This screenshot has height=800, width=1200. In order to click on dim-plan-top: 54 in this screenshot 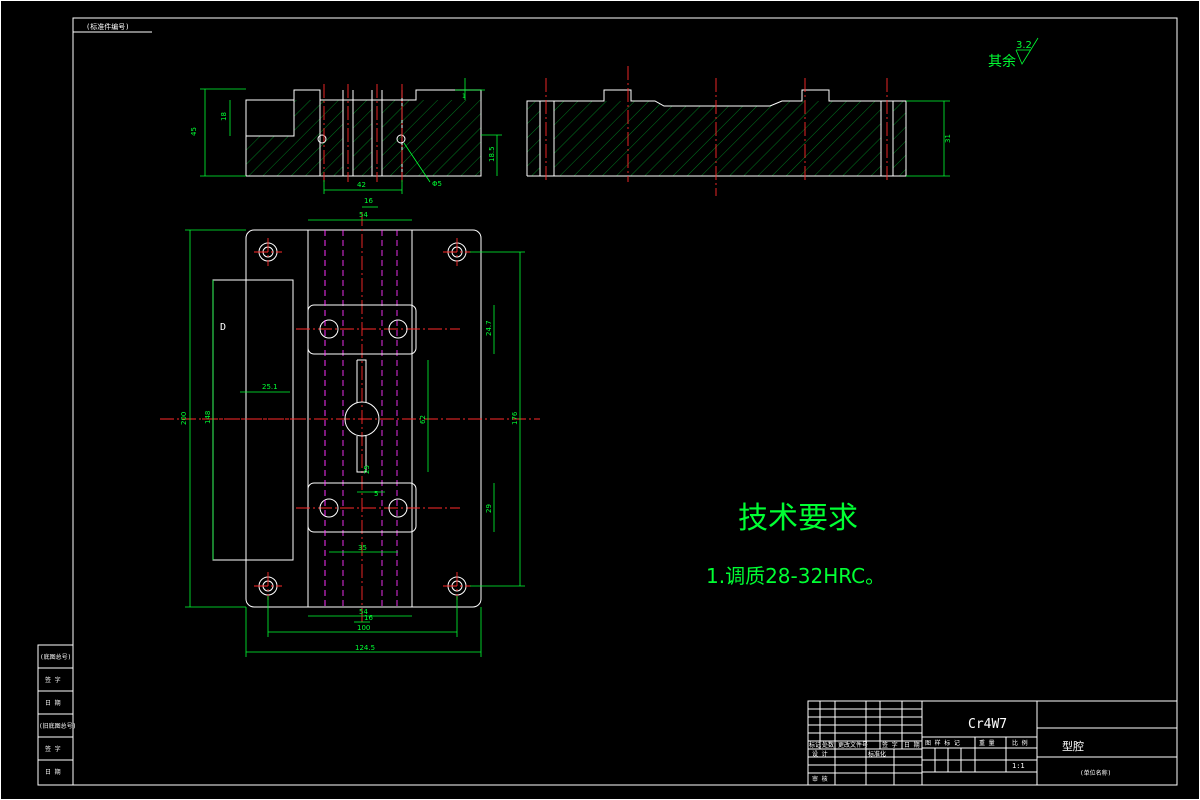, I will do `click(363, 215)`.